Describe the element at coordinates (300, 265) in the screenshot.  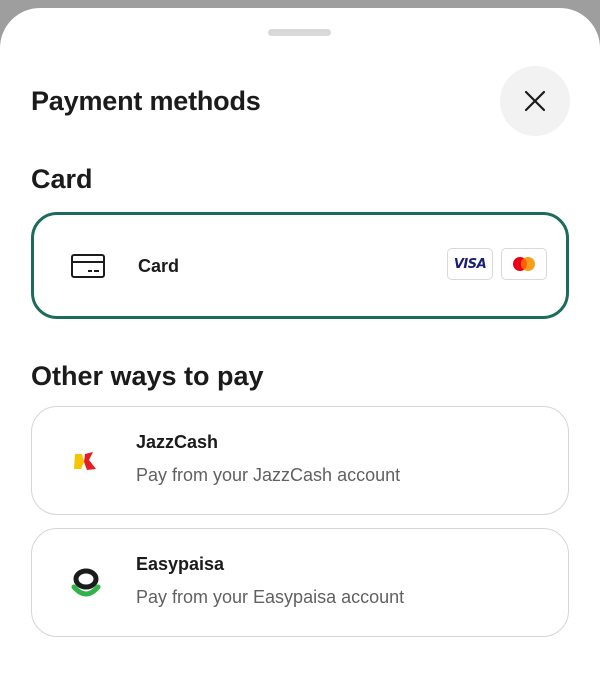
I see `payment-option-card: Card VISA` at that location.